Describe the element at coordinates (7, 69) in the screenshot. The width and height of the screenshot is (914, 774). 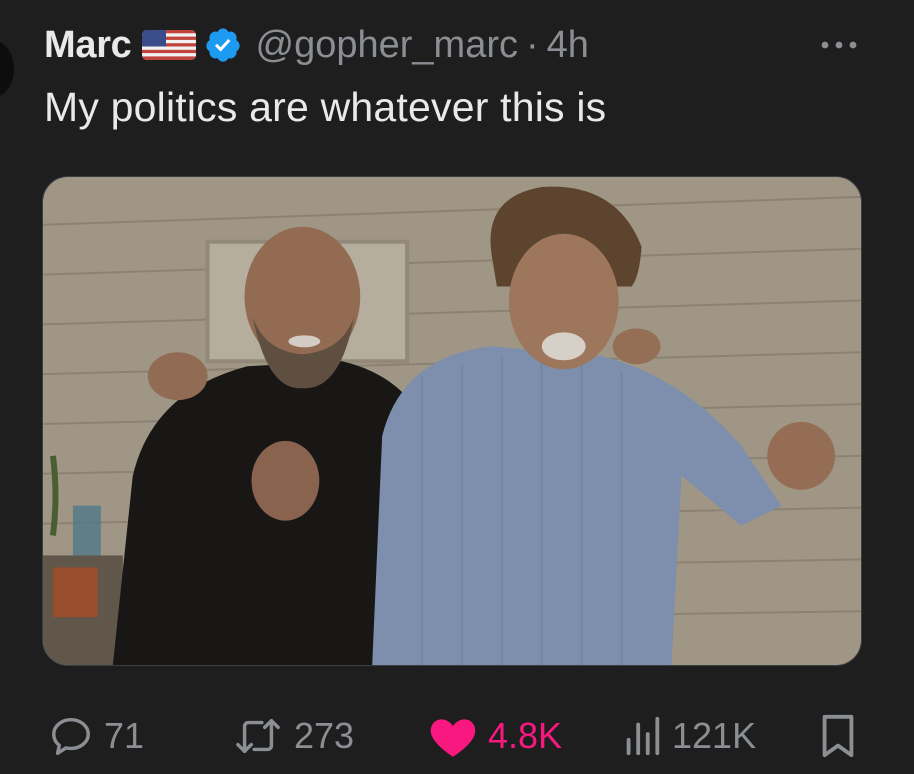
I see `author-avatar` at that location.